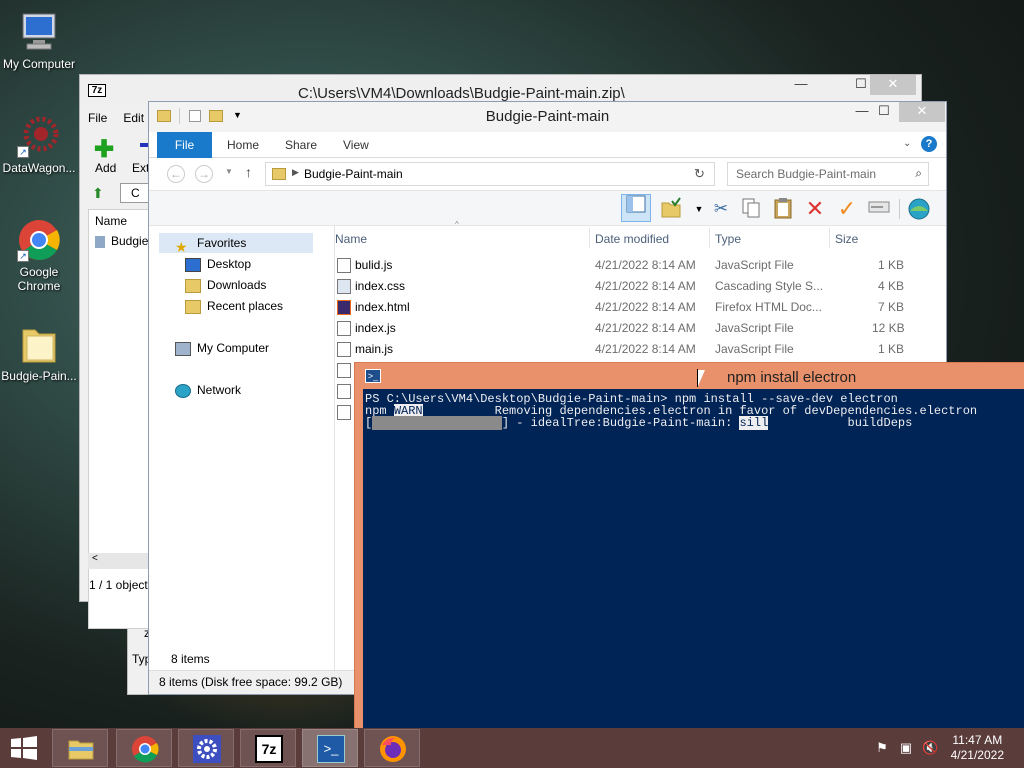 The height and width of the screenshot is (768, 1024). I want to click on explorer-icon, so click(81, 749).